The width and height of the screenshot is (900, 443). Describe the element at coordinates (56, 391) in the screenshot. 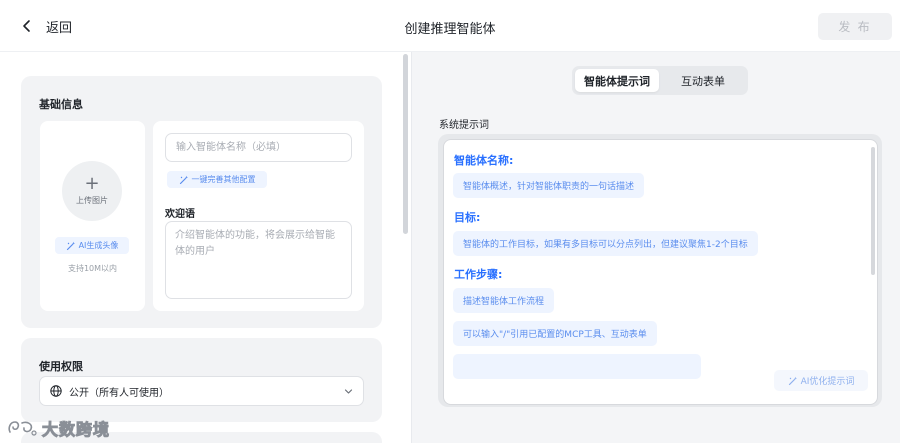

I see `globe-icon` at that location.